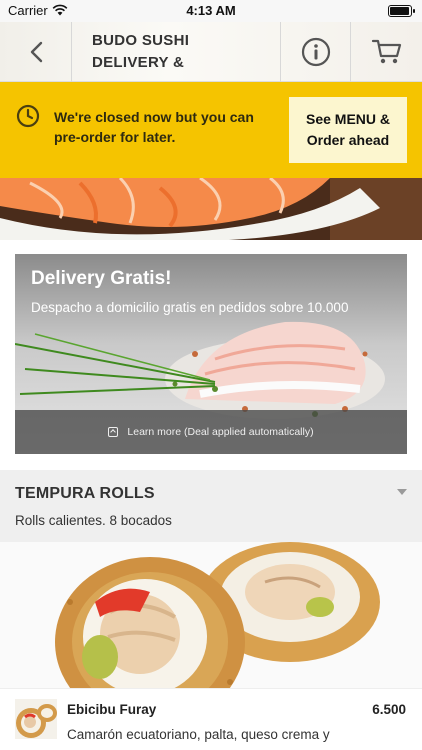  What do you see at coordinates (141, 40) in the screenshot?
I see `restaurant-title-line1: BUDO SUSHI` at bounding box center [141, 40].